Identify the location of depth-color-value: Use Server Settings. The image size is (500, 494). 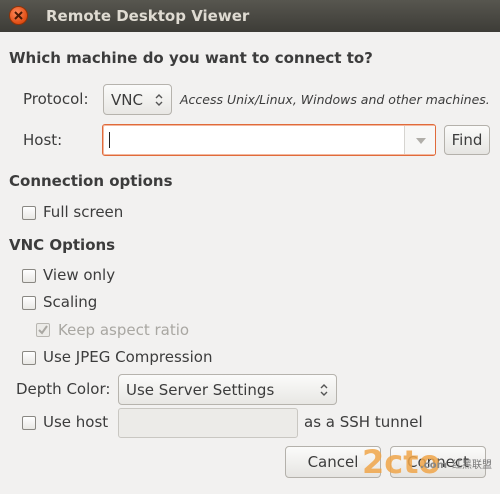
(200, 390).